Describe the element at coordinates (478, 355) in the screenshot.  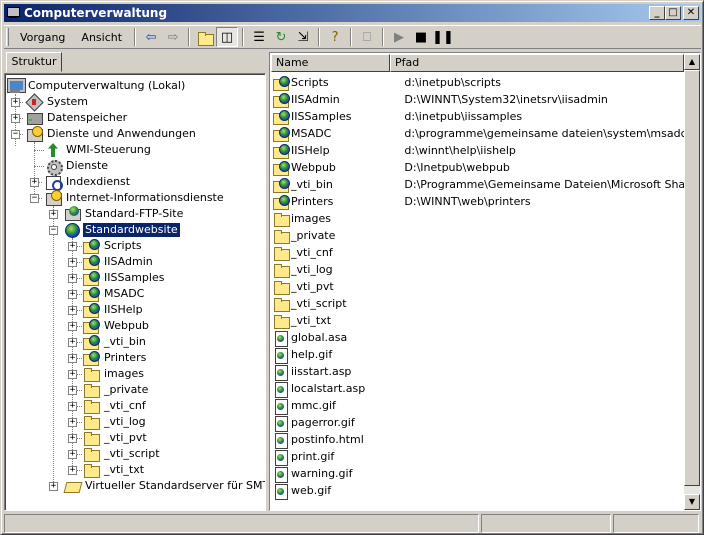
I see `list-item: help.gif` at that location.